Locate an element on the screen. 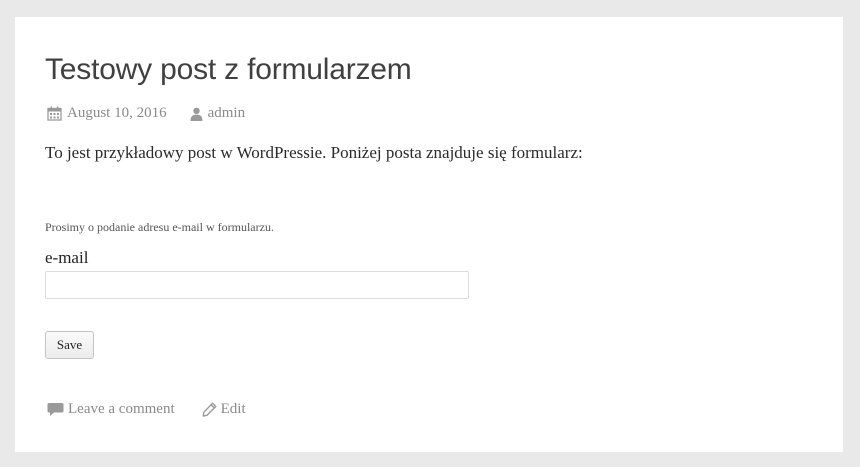  post-meta: August 10, 2016 admin is located at coordinates (146, 113).